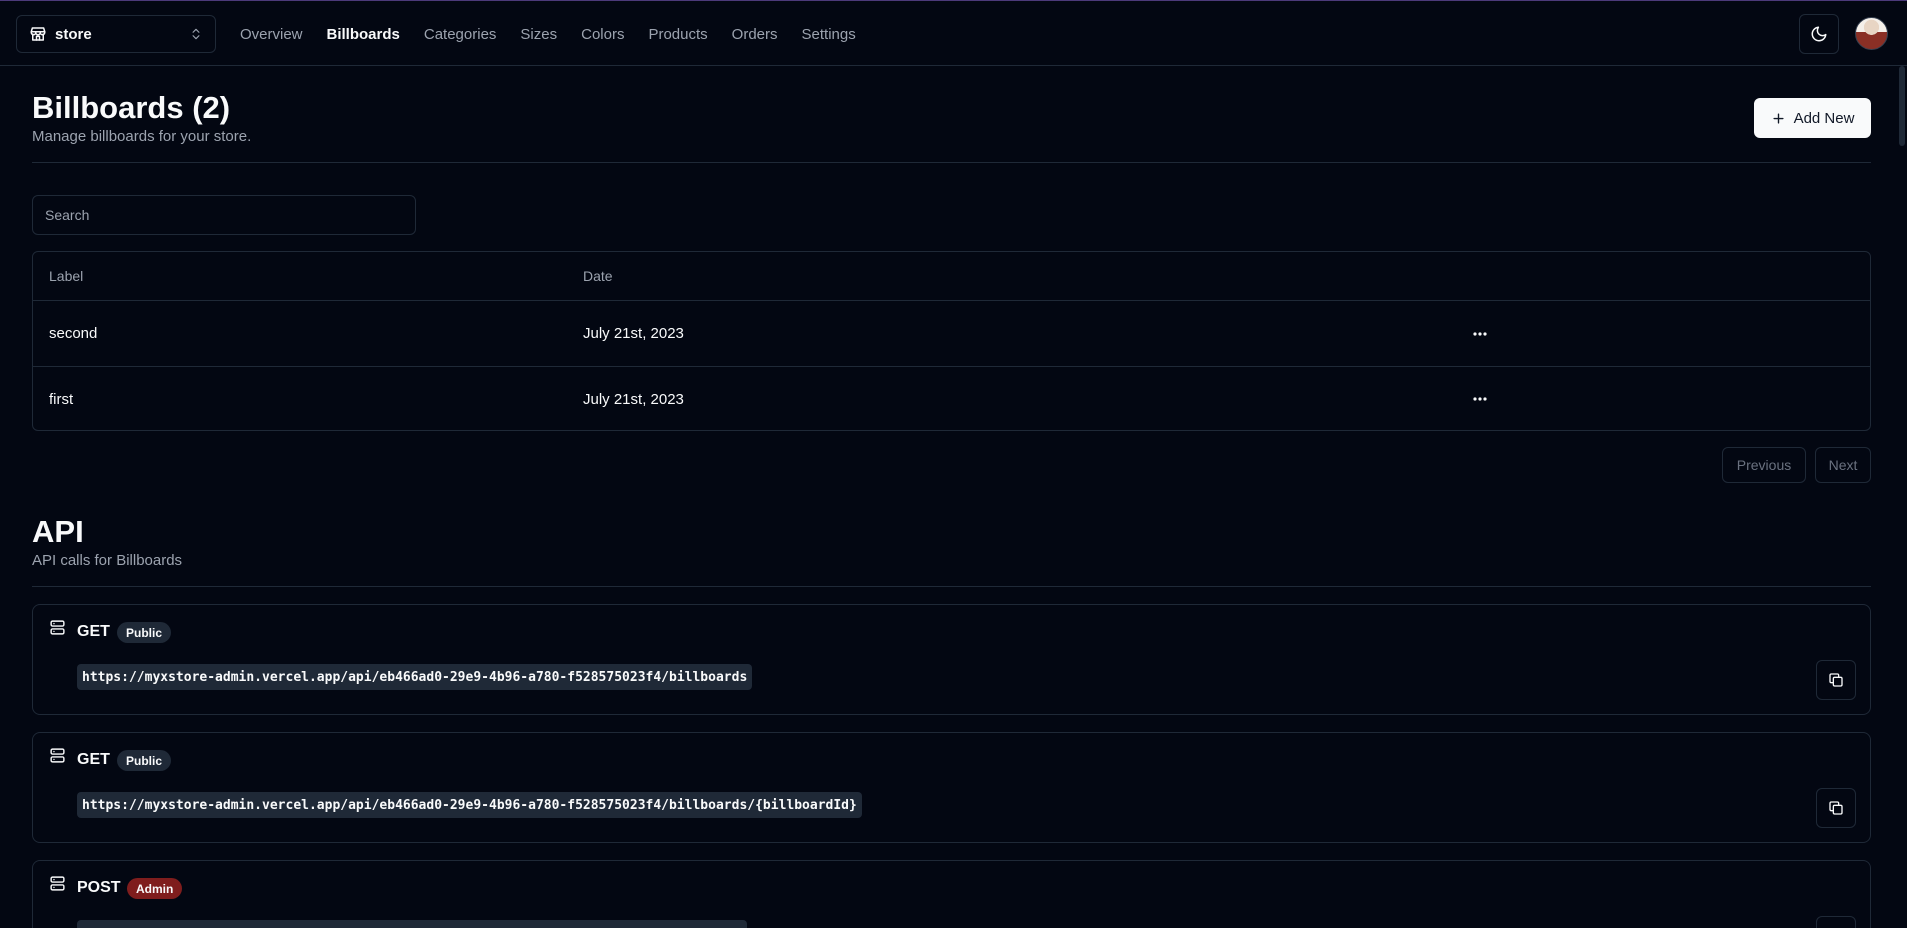 The image size is (1907, 928). What do you see at coordinates (829, 34) in the screenshot?
I see `nav-settings: Settings` at bounding box center [829, 34].